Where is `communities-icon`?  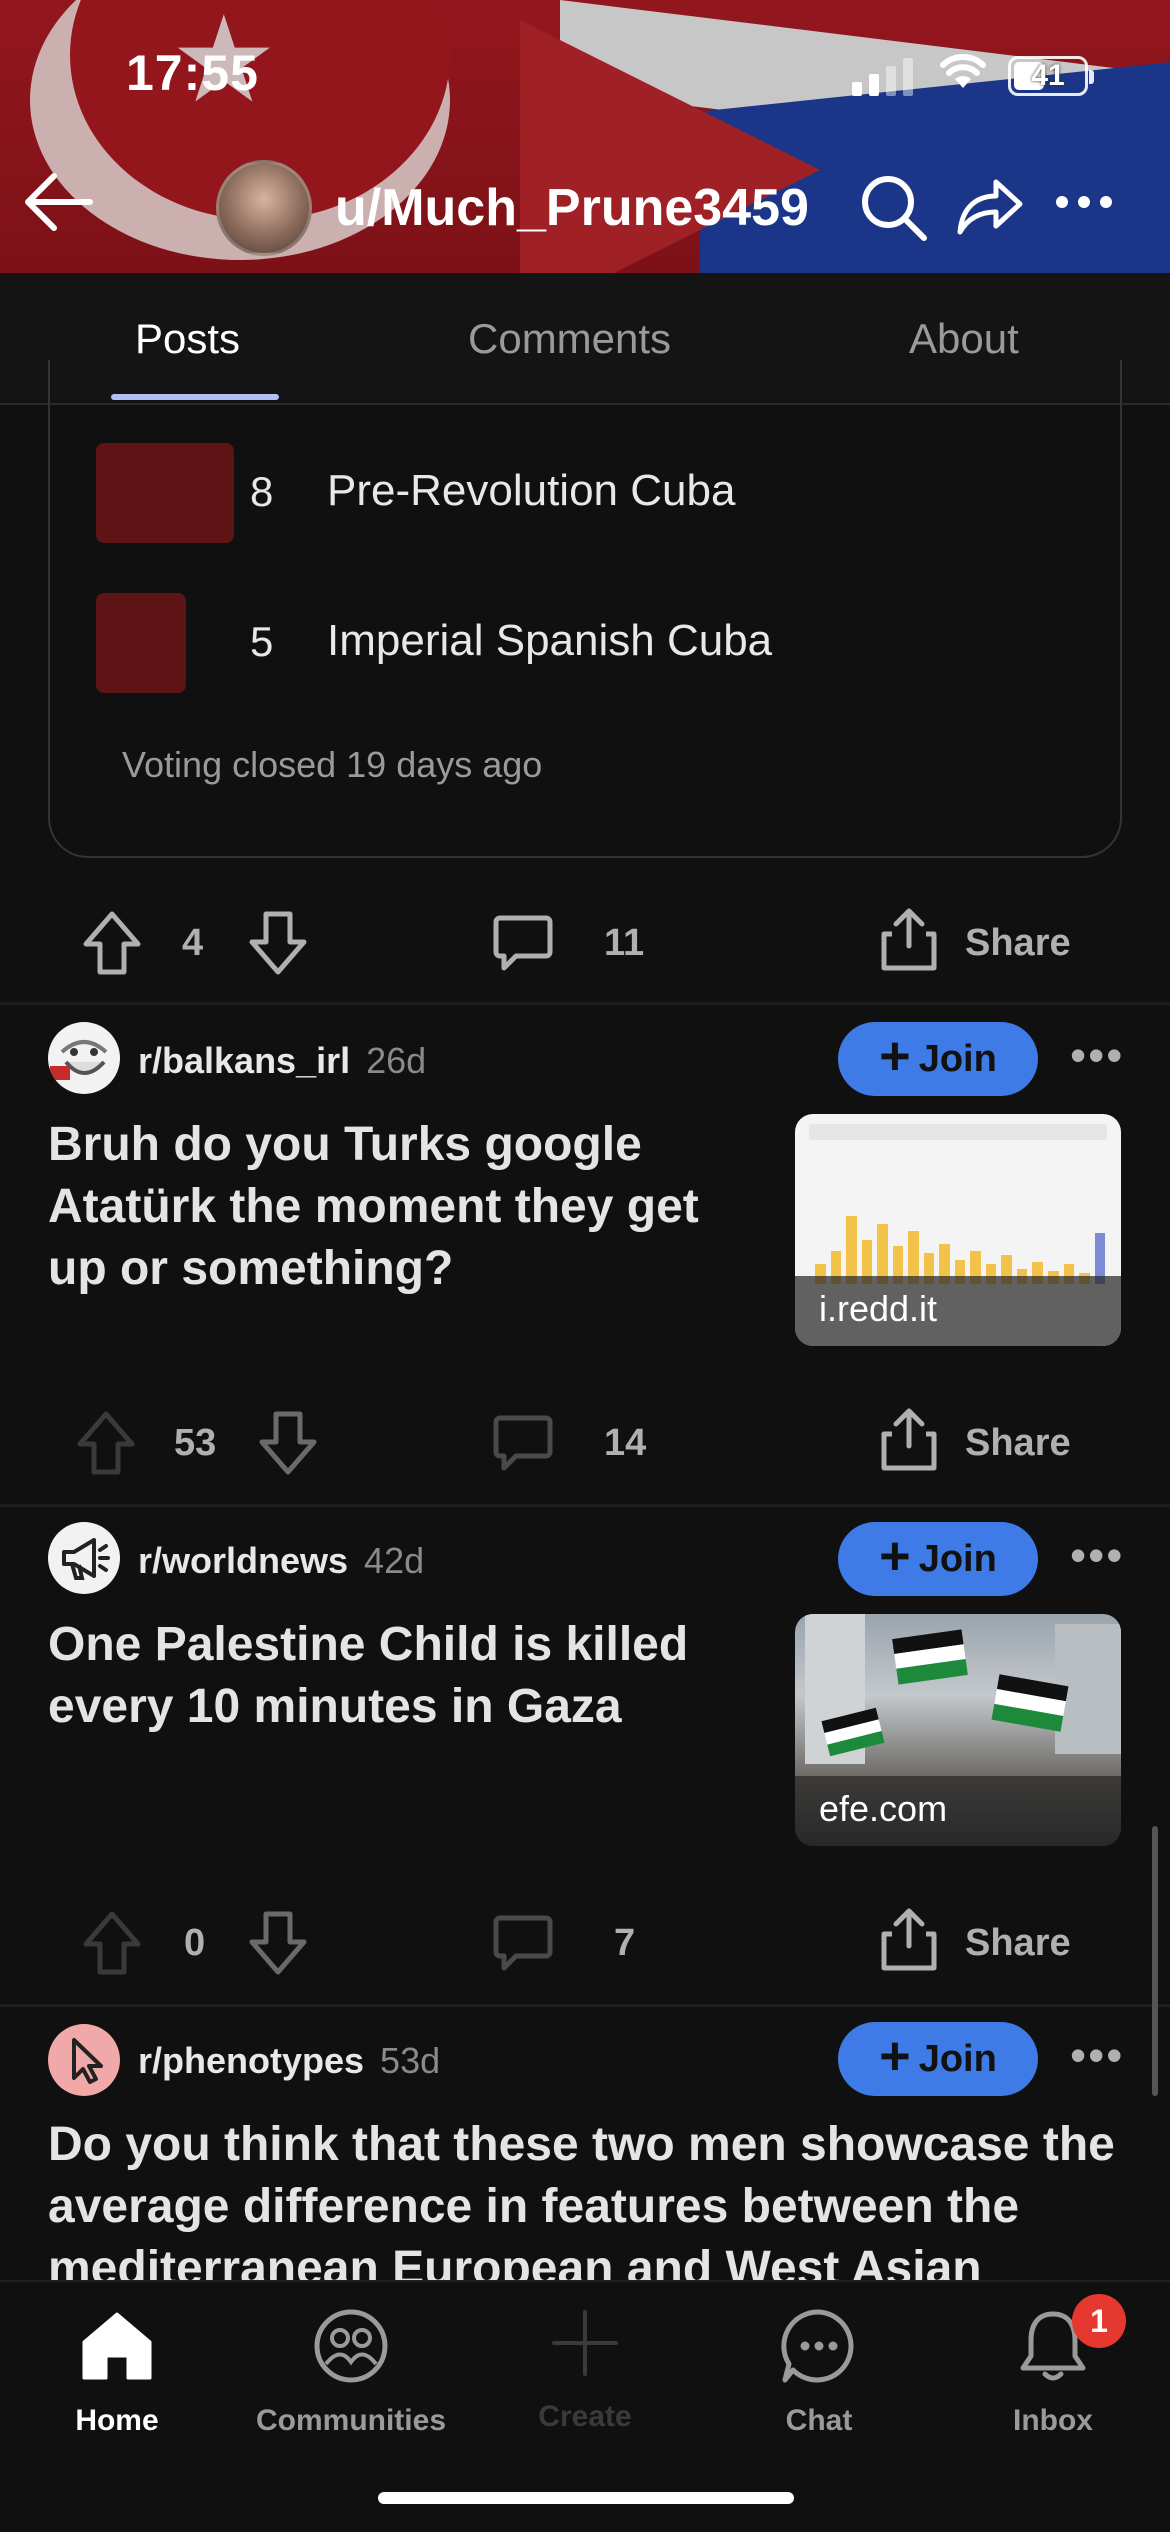 communities-icon is located at coordinates (351, 2346).